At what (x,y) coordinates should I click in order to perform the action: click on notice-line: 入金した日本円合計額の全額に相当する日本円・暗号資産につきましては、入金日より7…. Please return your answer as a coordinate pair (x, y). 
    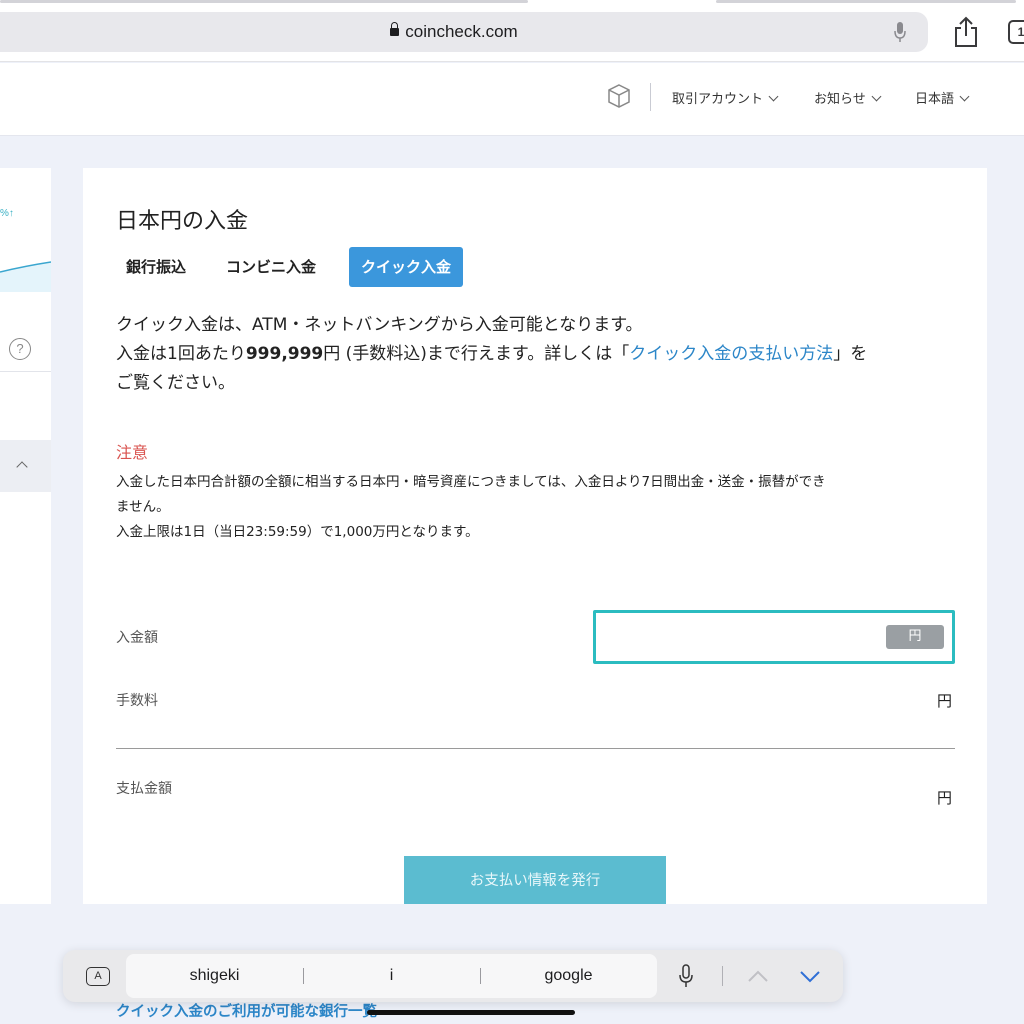
    Looking at the image, I should click on (471, 482).